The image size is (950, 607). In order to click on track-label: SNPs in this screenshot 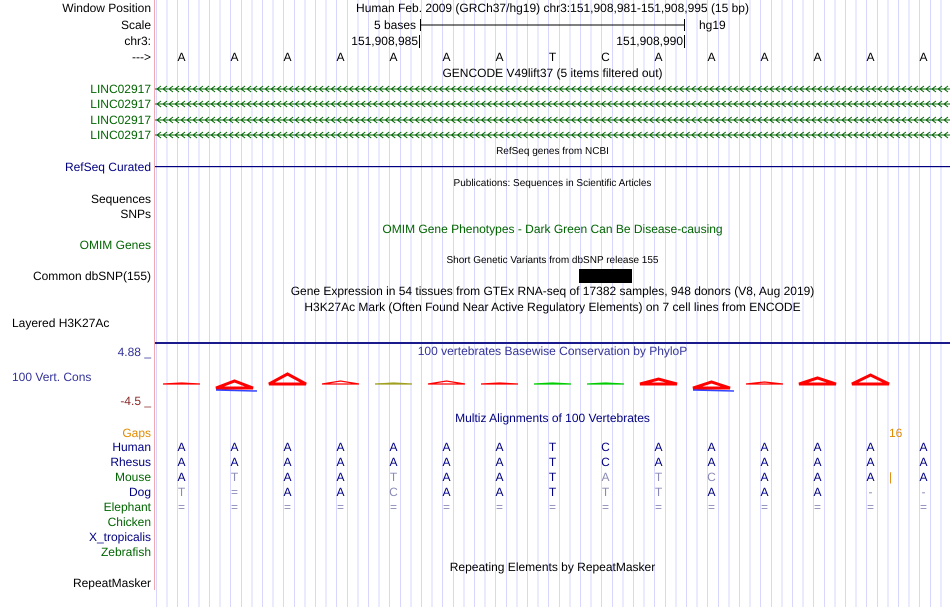, I will do `click(135, 213)`.